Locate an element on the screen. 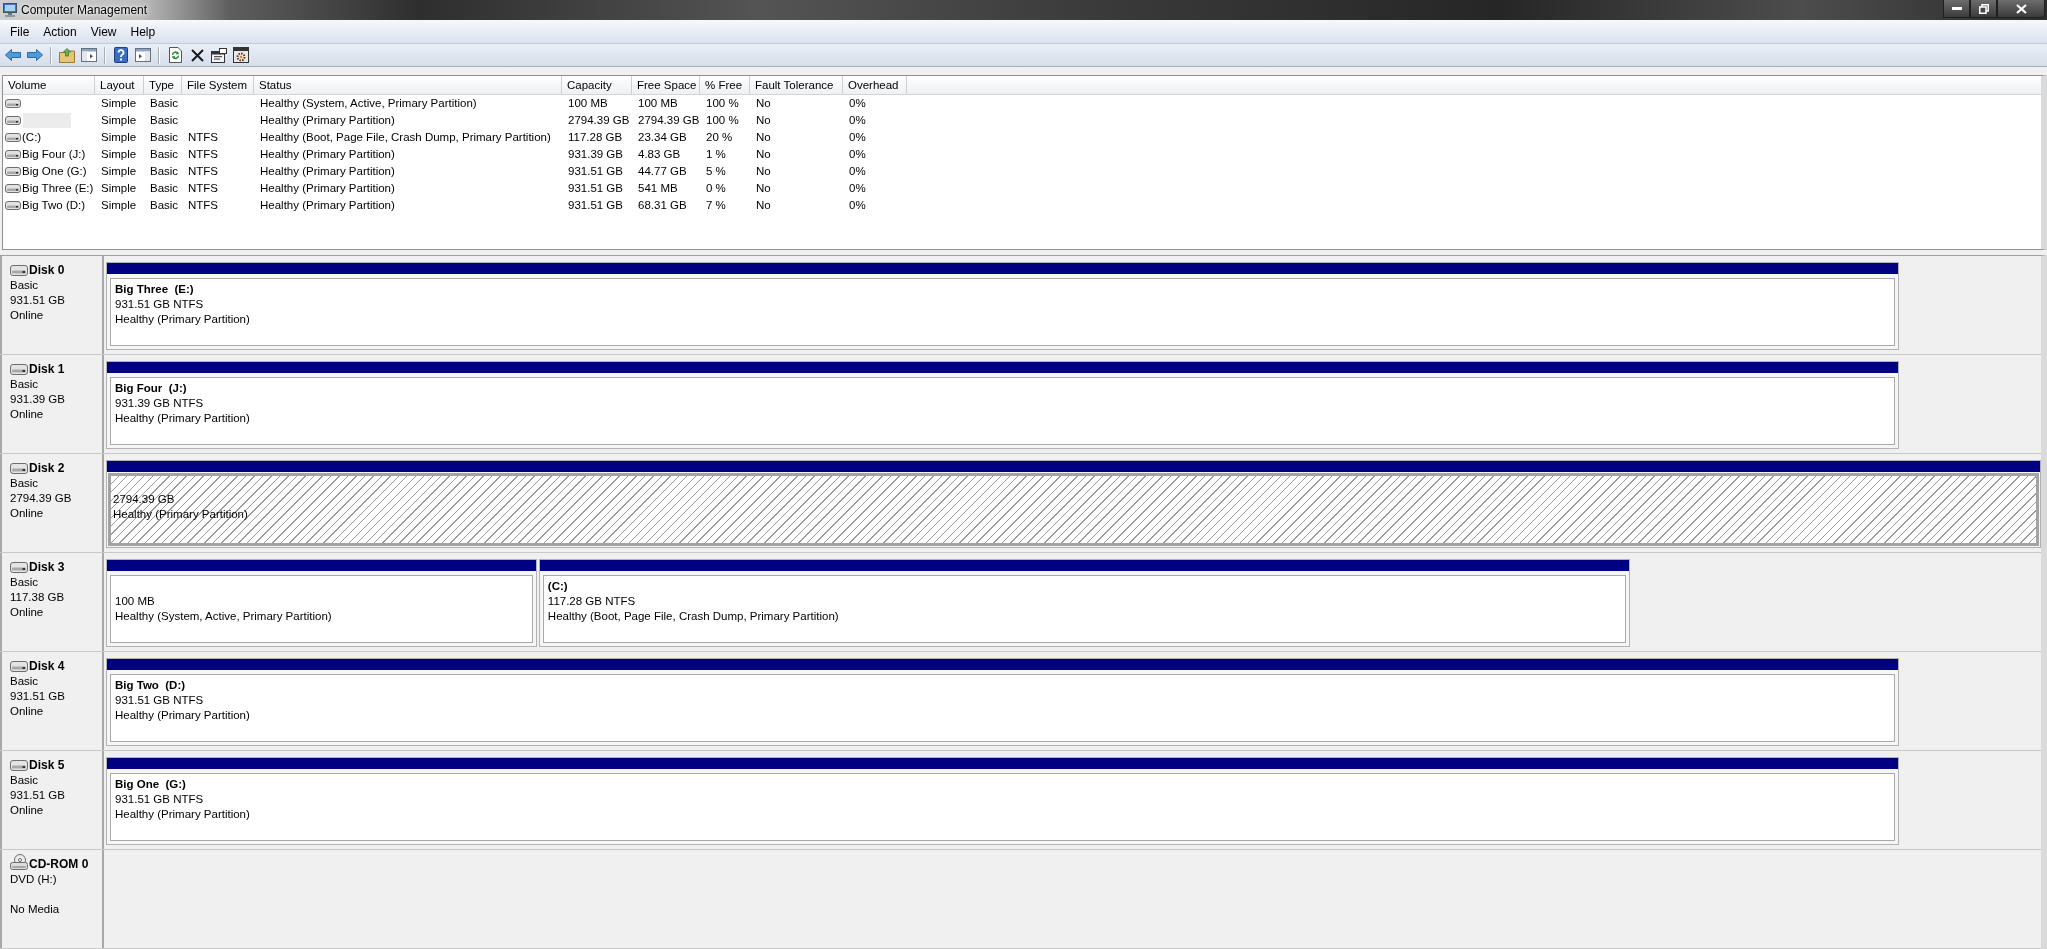  partition: Big One (G:) 931.51 GB NTFS Healthy (Primary Partition) is located at coordinates (1002, 801).